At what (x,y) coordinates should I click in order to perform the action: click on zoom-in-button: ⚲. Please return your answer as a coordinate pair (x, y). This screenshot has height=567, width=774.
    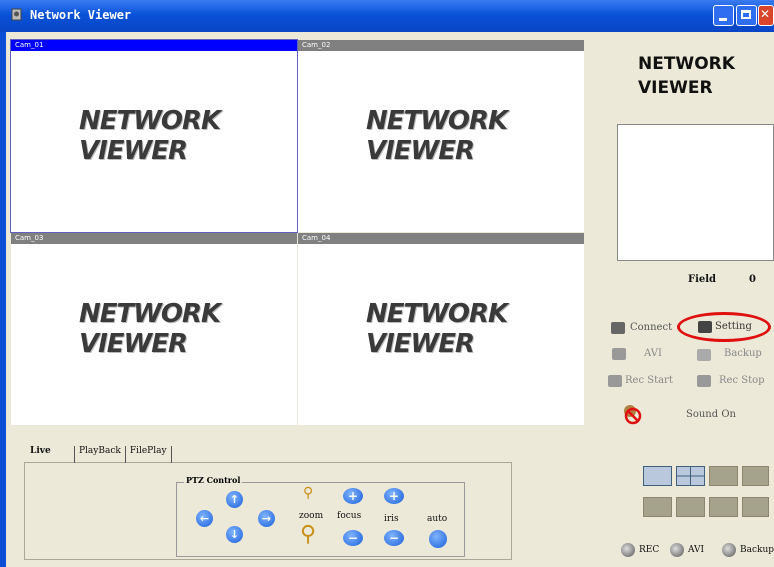
    Looking at the image, I should click on (308, 493).